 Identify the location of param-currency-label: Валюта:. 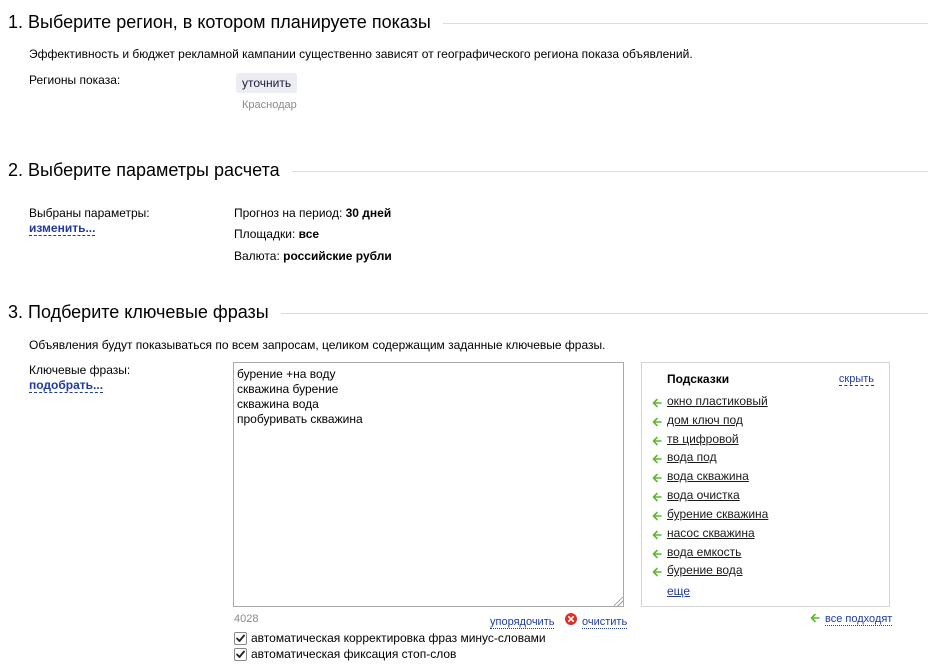
(259, 256).